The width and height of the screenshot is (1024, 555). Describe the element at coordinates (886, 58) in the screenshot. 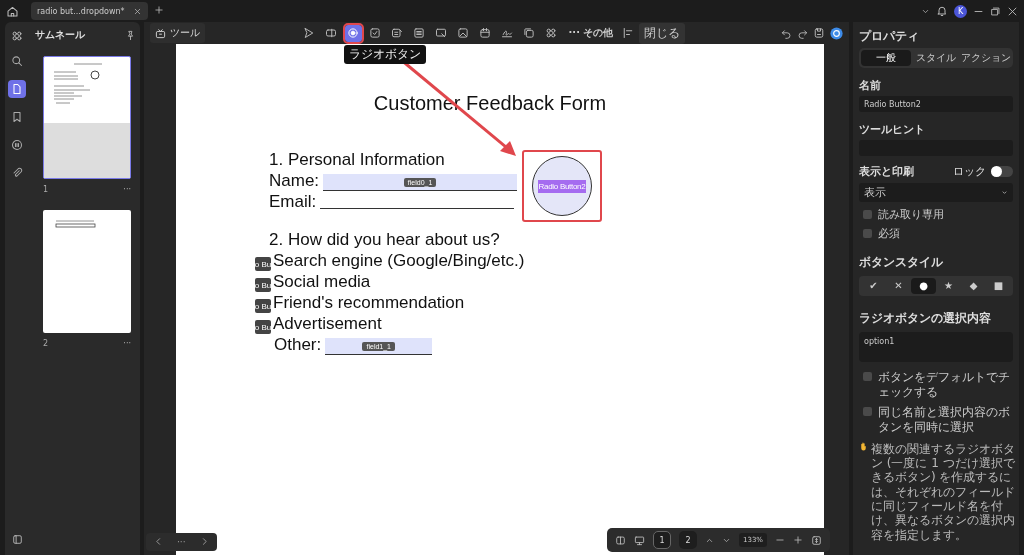

I see `properties-tab: 一般` at that location.